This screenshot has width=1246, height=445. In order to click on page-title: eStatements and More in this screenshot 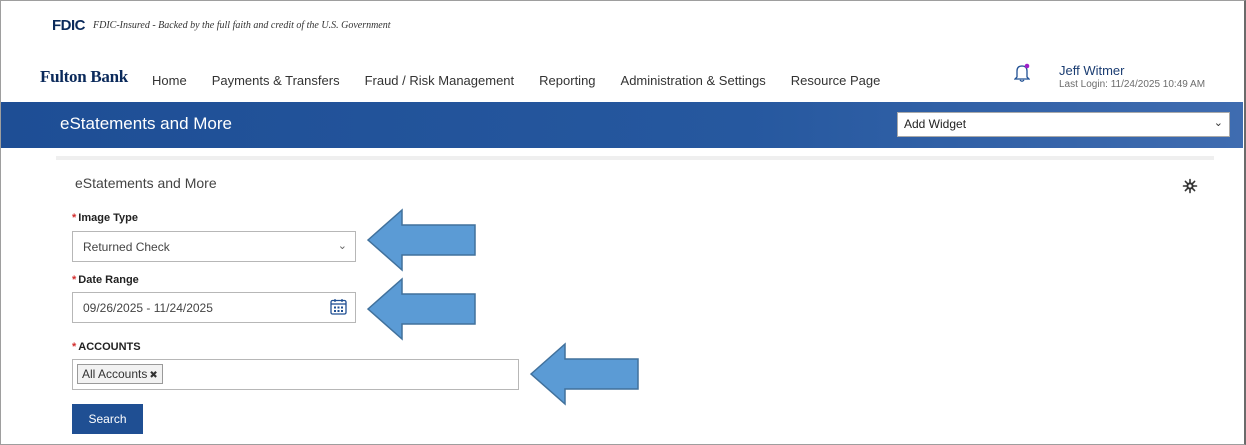, I will do `click(146, 123)`.